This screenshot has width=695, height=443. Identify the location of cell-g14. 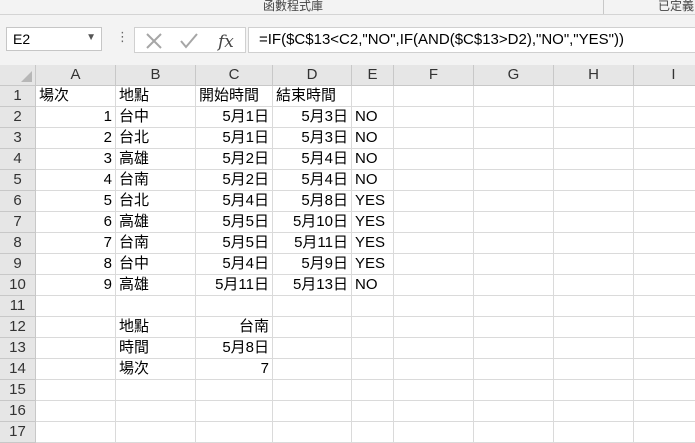
(514, 369).